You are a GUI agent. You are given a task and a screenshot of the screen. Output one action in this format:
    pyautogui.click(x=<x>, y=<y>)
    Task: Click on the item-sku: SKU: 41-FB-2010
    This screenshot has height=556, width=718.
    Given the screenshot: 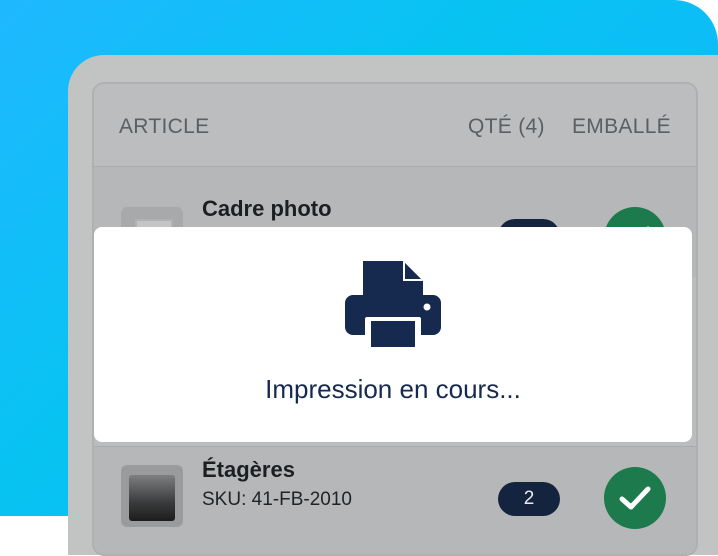 What is the action you would take?
    pyautogui.click(x=277, y=499)
    